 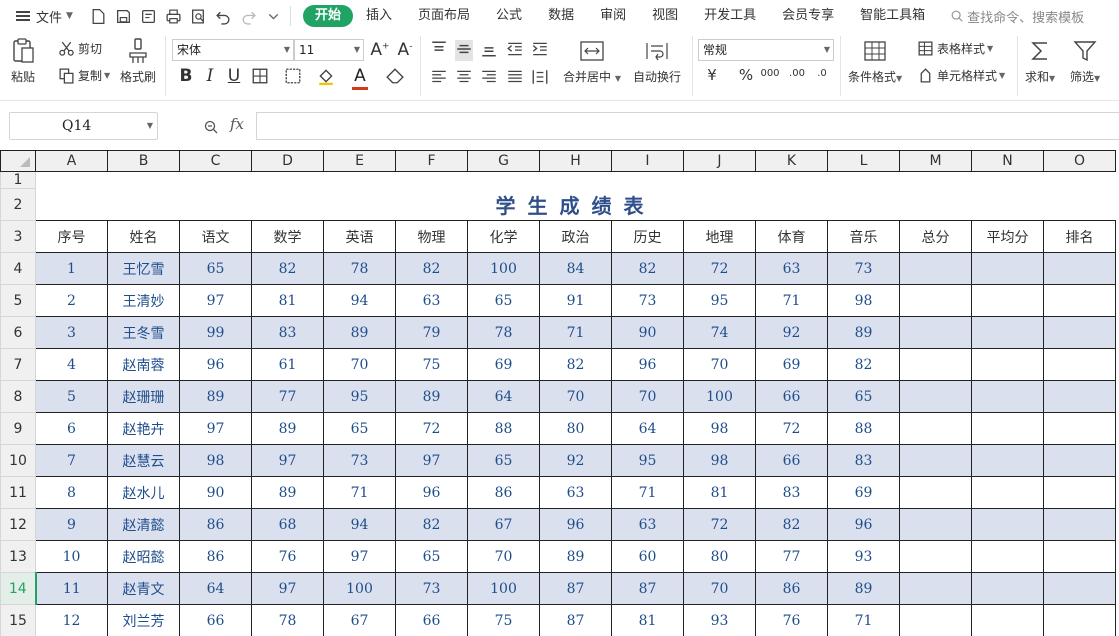 What do you see at coordinates (143, 460) in the screenshot?
I see `table-cell: 赵慧云` at bounding box center [143, 460].